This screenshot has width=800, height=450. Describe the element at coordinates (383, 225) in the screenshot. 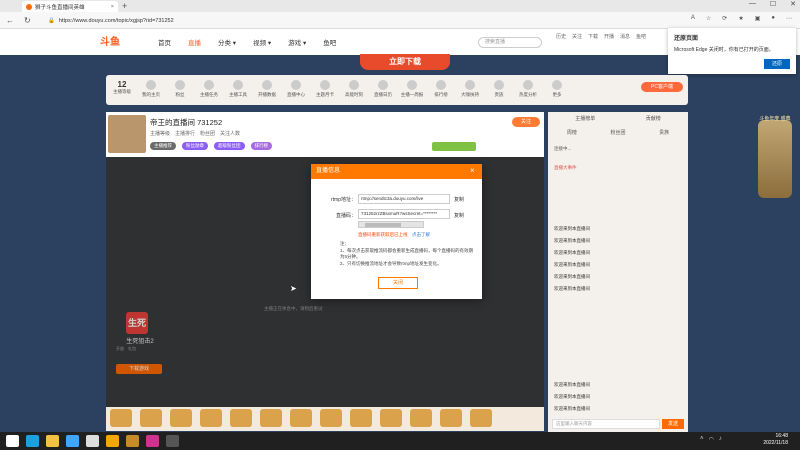

I see `scrollbar-thumb` at that location.